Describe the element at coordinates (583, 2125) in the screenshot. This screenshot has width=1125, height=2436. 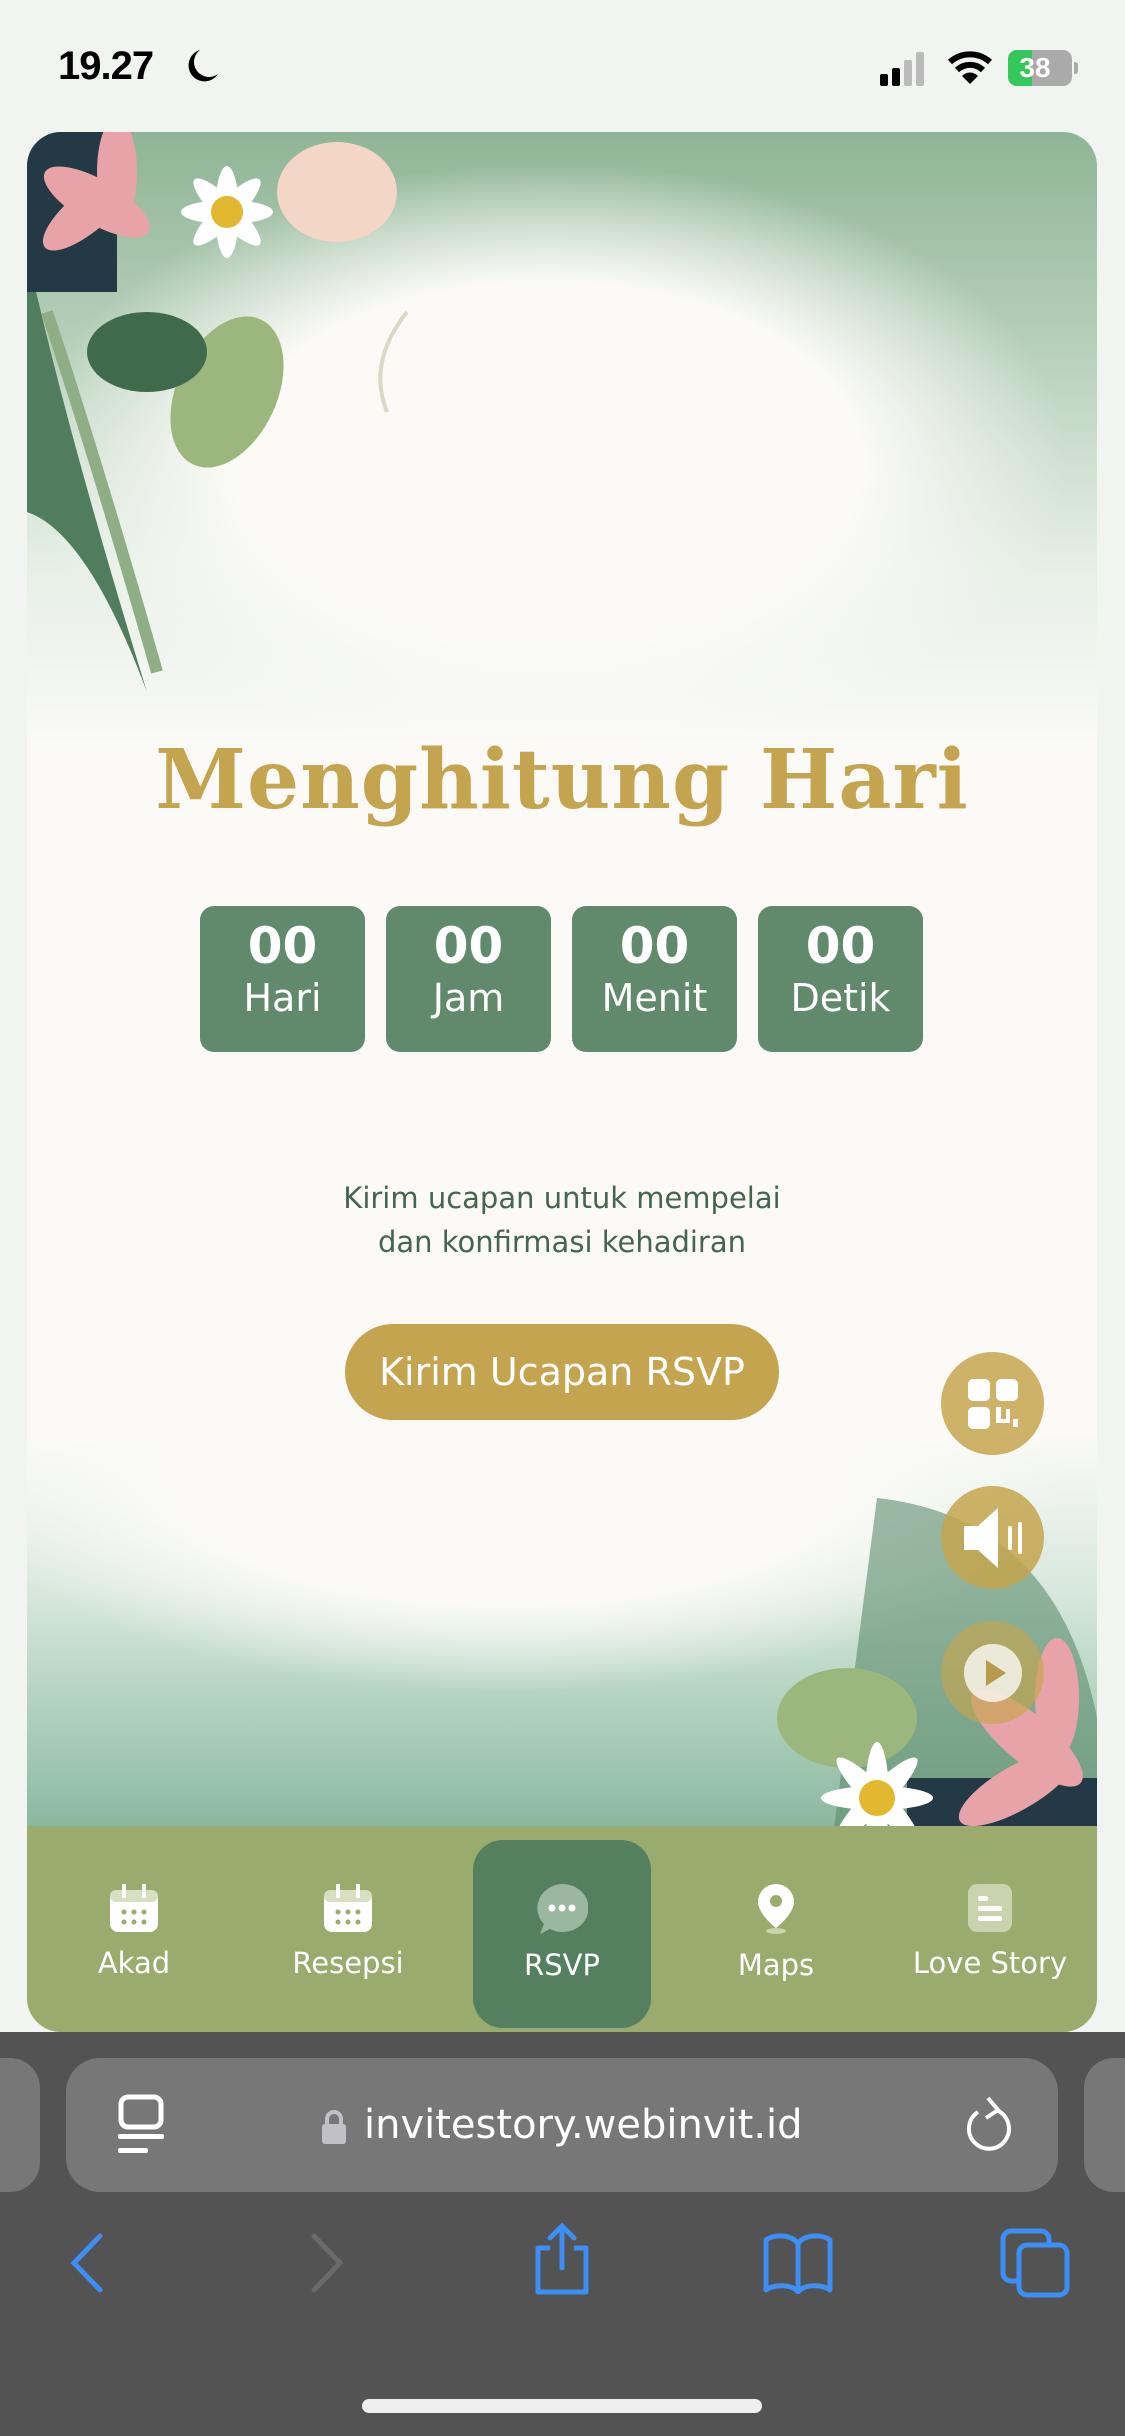
I see `url-text: invitestory.webinvit.id` at that location.